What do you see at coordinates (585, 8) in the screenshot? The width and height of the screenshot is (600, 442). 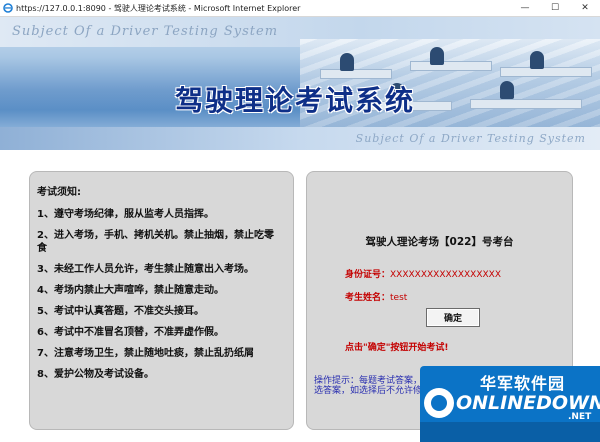 I see `close-button: ✕` at bounding box center [585, 8].